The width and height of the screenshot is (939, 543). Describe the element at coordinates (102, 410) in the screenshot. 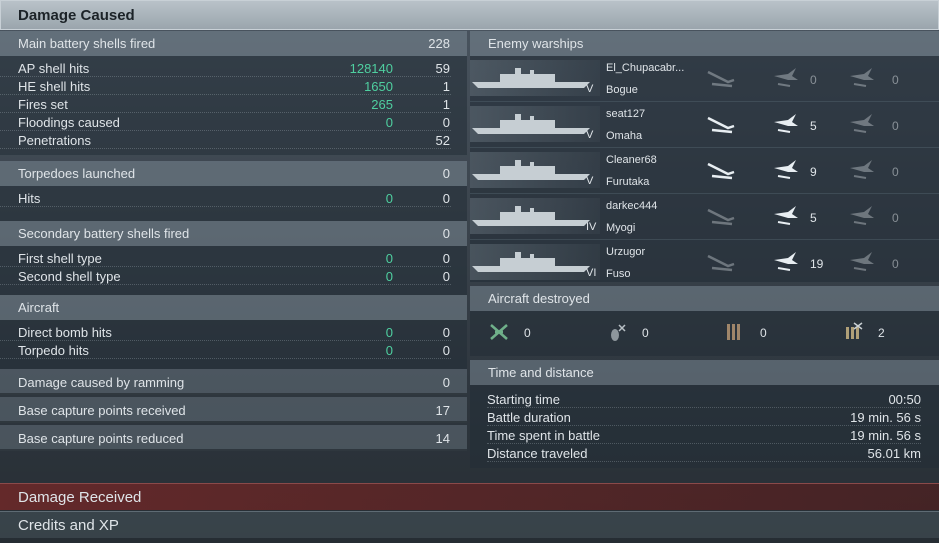

I see `capture-received-label: Base capture points received` at that location.